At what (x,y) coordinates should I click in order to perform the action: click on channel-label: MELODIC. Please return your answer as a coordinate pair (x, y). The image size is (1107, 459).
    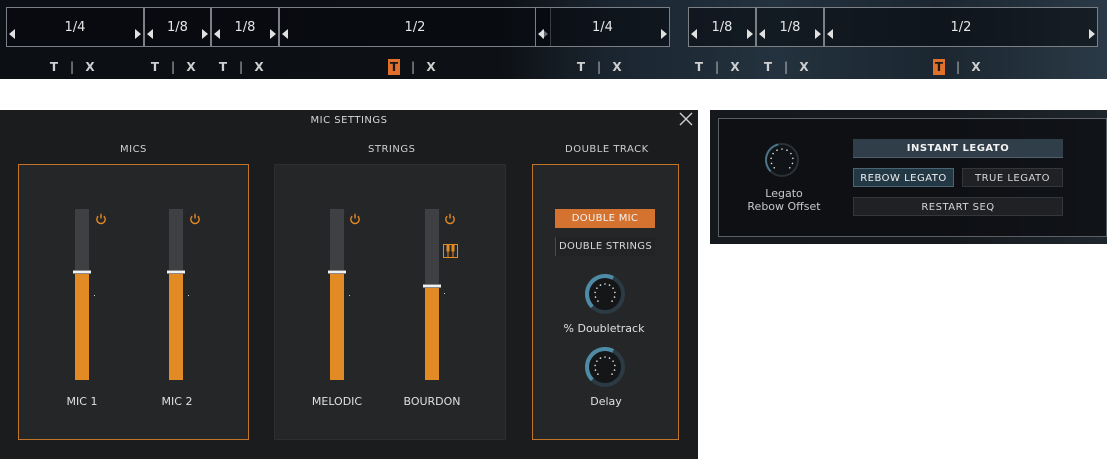
    Looking at the image, I should click on (337, 401).